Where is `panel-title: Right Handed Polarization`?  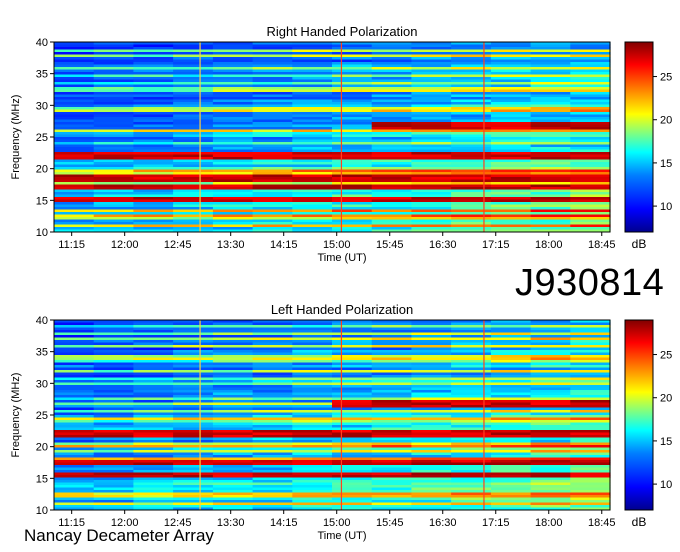 panel-title: Right Handed Polarization is located at coordinates (341, 31).